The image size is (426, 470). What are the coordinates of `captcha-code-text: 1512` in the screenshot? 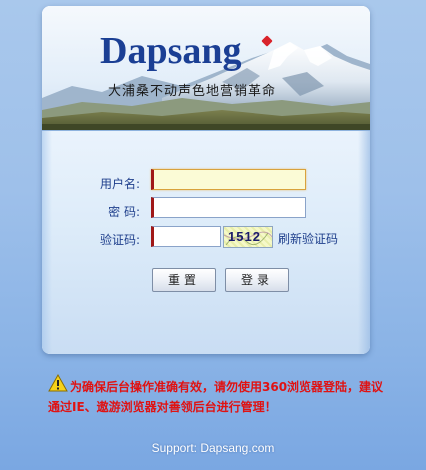 It's located at (244, 236).